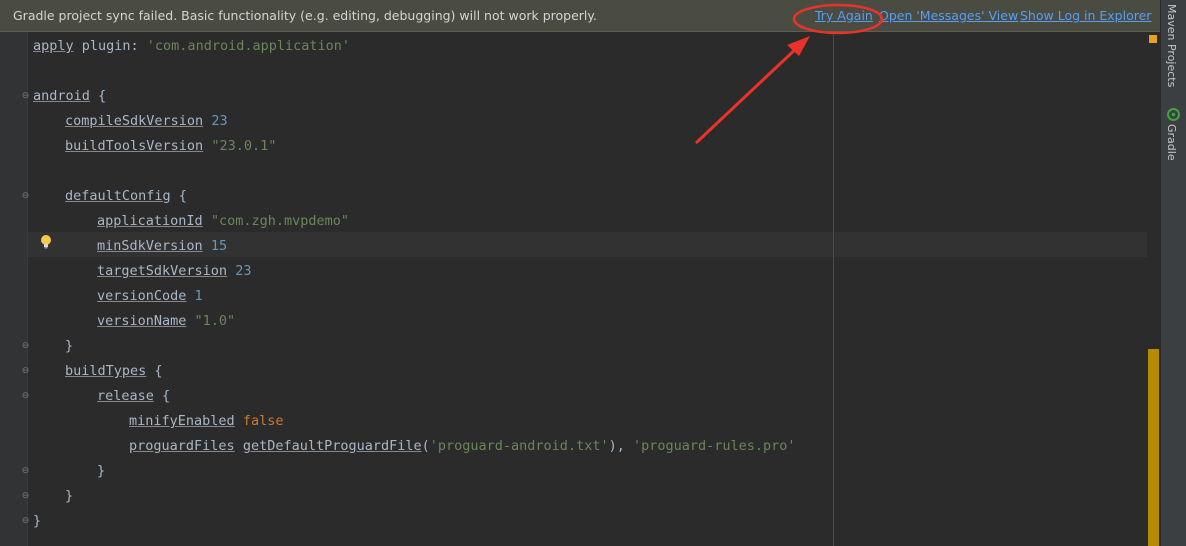  I want to click on code-line: applicationId "com.zgh.mvpdemo", so click(223, 221).